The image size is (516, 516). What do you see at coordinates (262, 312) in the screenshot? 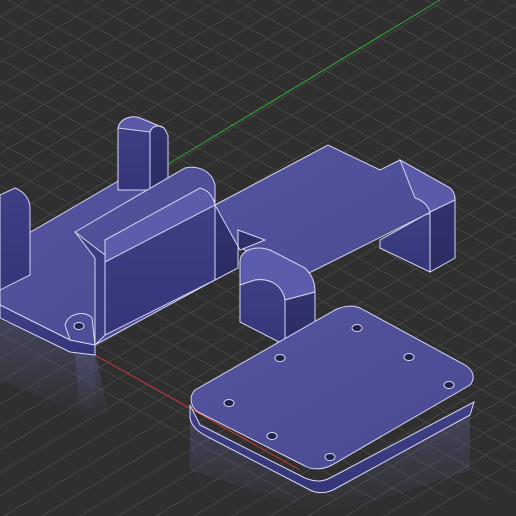
I see `bridge-front-leg` at bounding box center [262, 312].